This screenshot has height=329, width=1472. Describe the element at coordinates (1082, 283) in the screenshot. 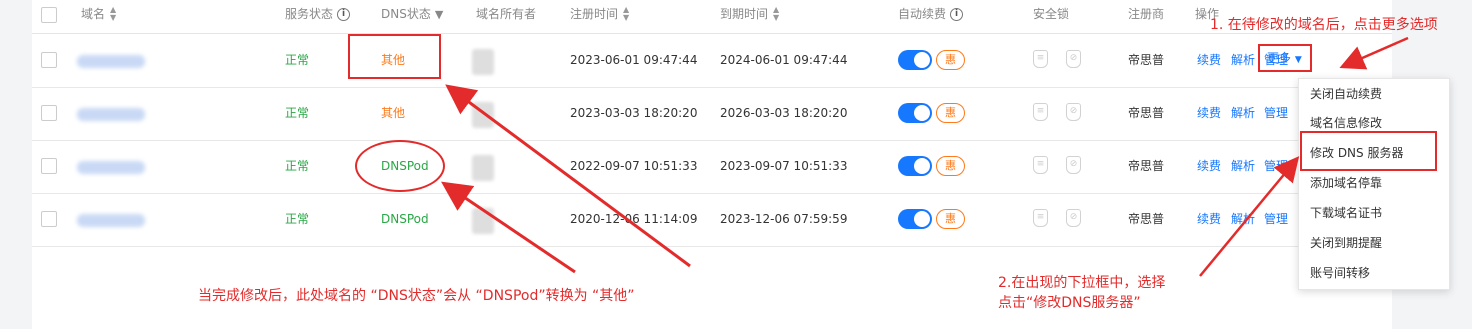

I see `annotation-step2-line1: 2.在出现的下拉框中，选择` at that location.